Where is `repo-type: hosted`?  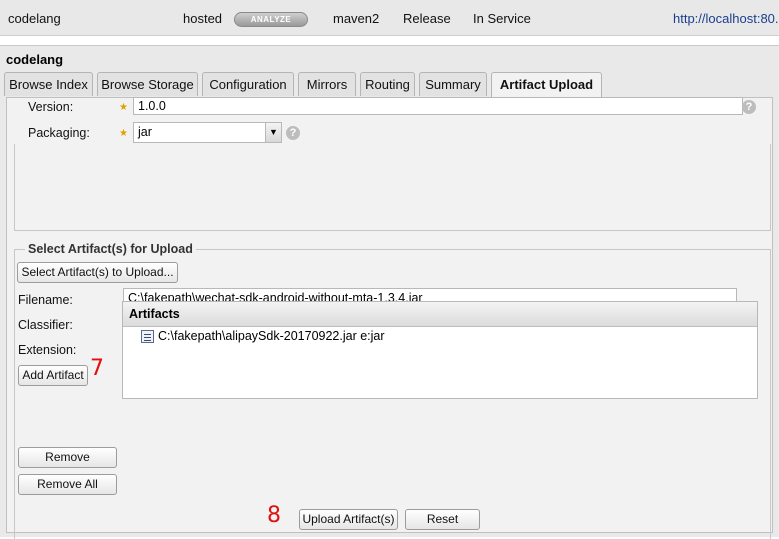
repo-type: hosted is located at coordinates (203, 18).